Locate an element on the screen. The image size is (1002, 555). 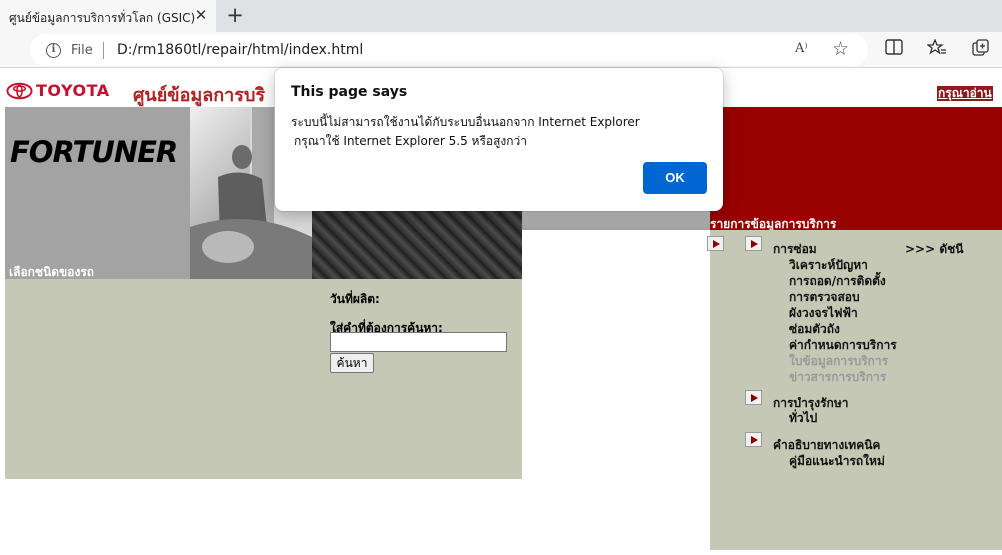
production-date-label: วันที่ผลิต: is located at coordinates (355, 299).